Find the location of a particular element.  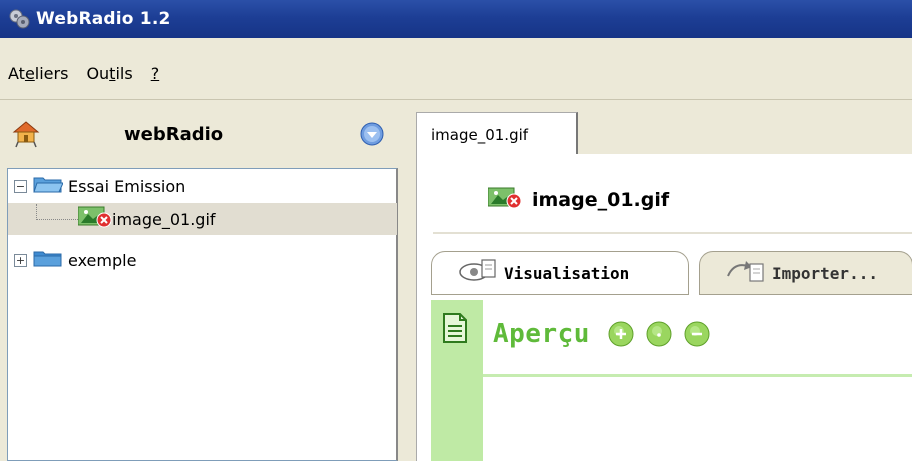

document-header: image_01.gif is located at coordinates (672, 201).